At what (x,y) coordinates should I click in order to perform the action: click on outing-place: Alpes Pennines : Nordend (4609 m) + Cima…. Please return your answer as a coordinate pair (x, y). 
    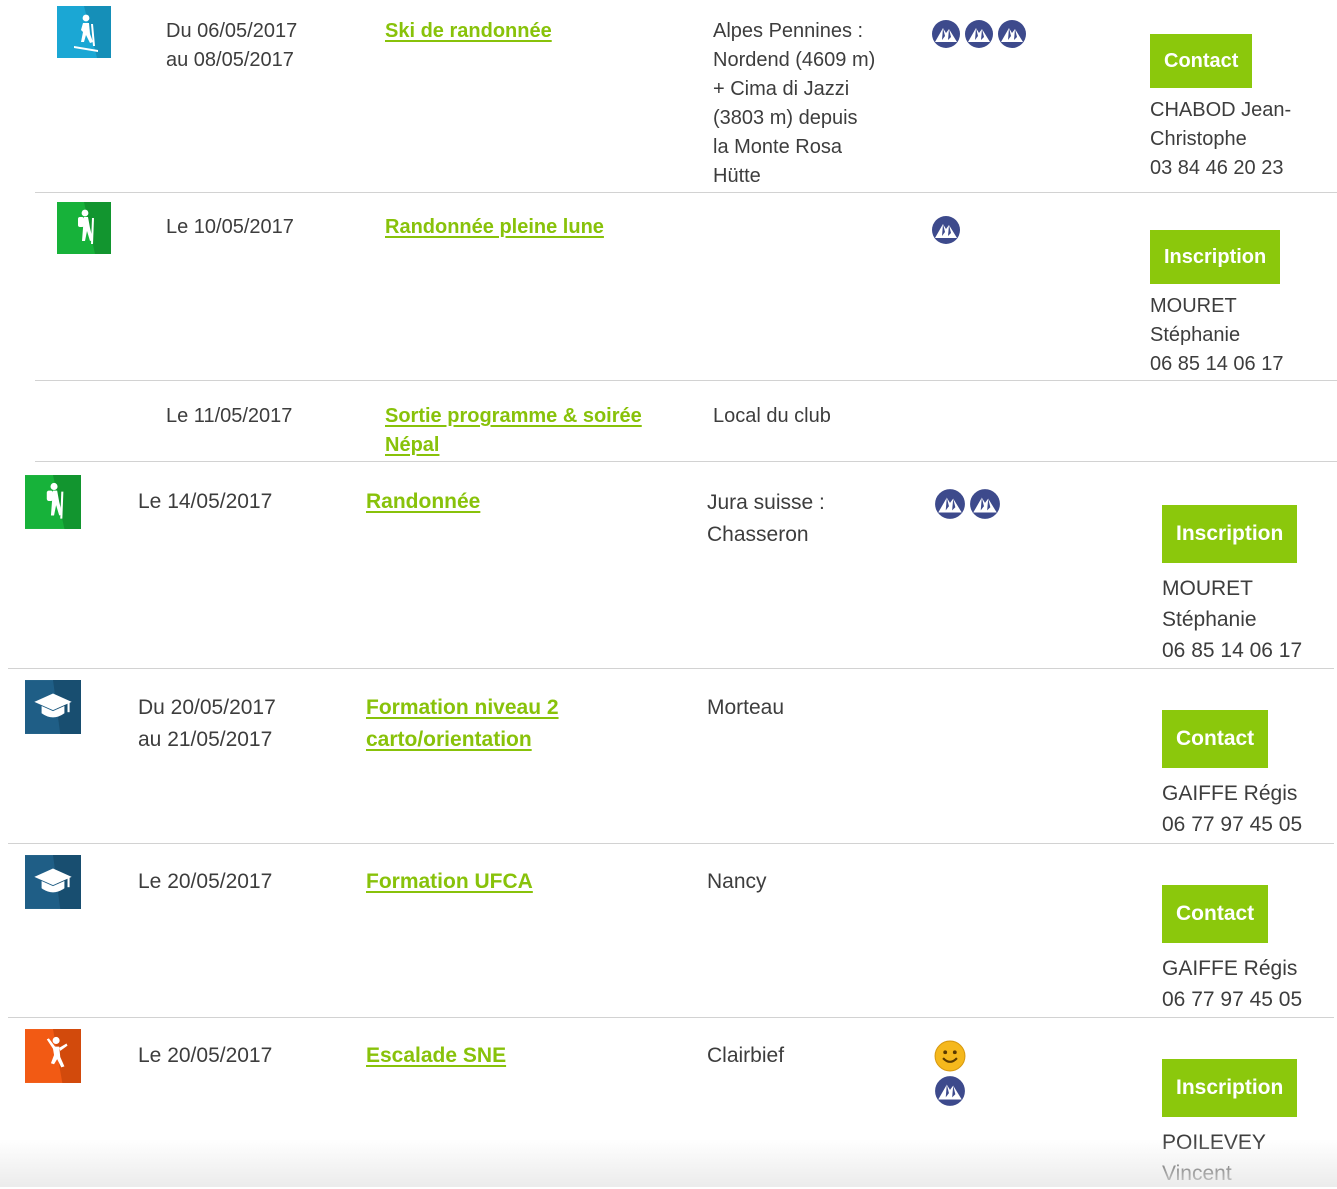
    Looking at the image, I should click on (794, 103).